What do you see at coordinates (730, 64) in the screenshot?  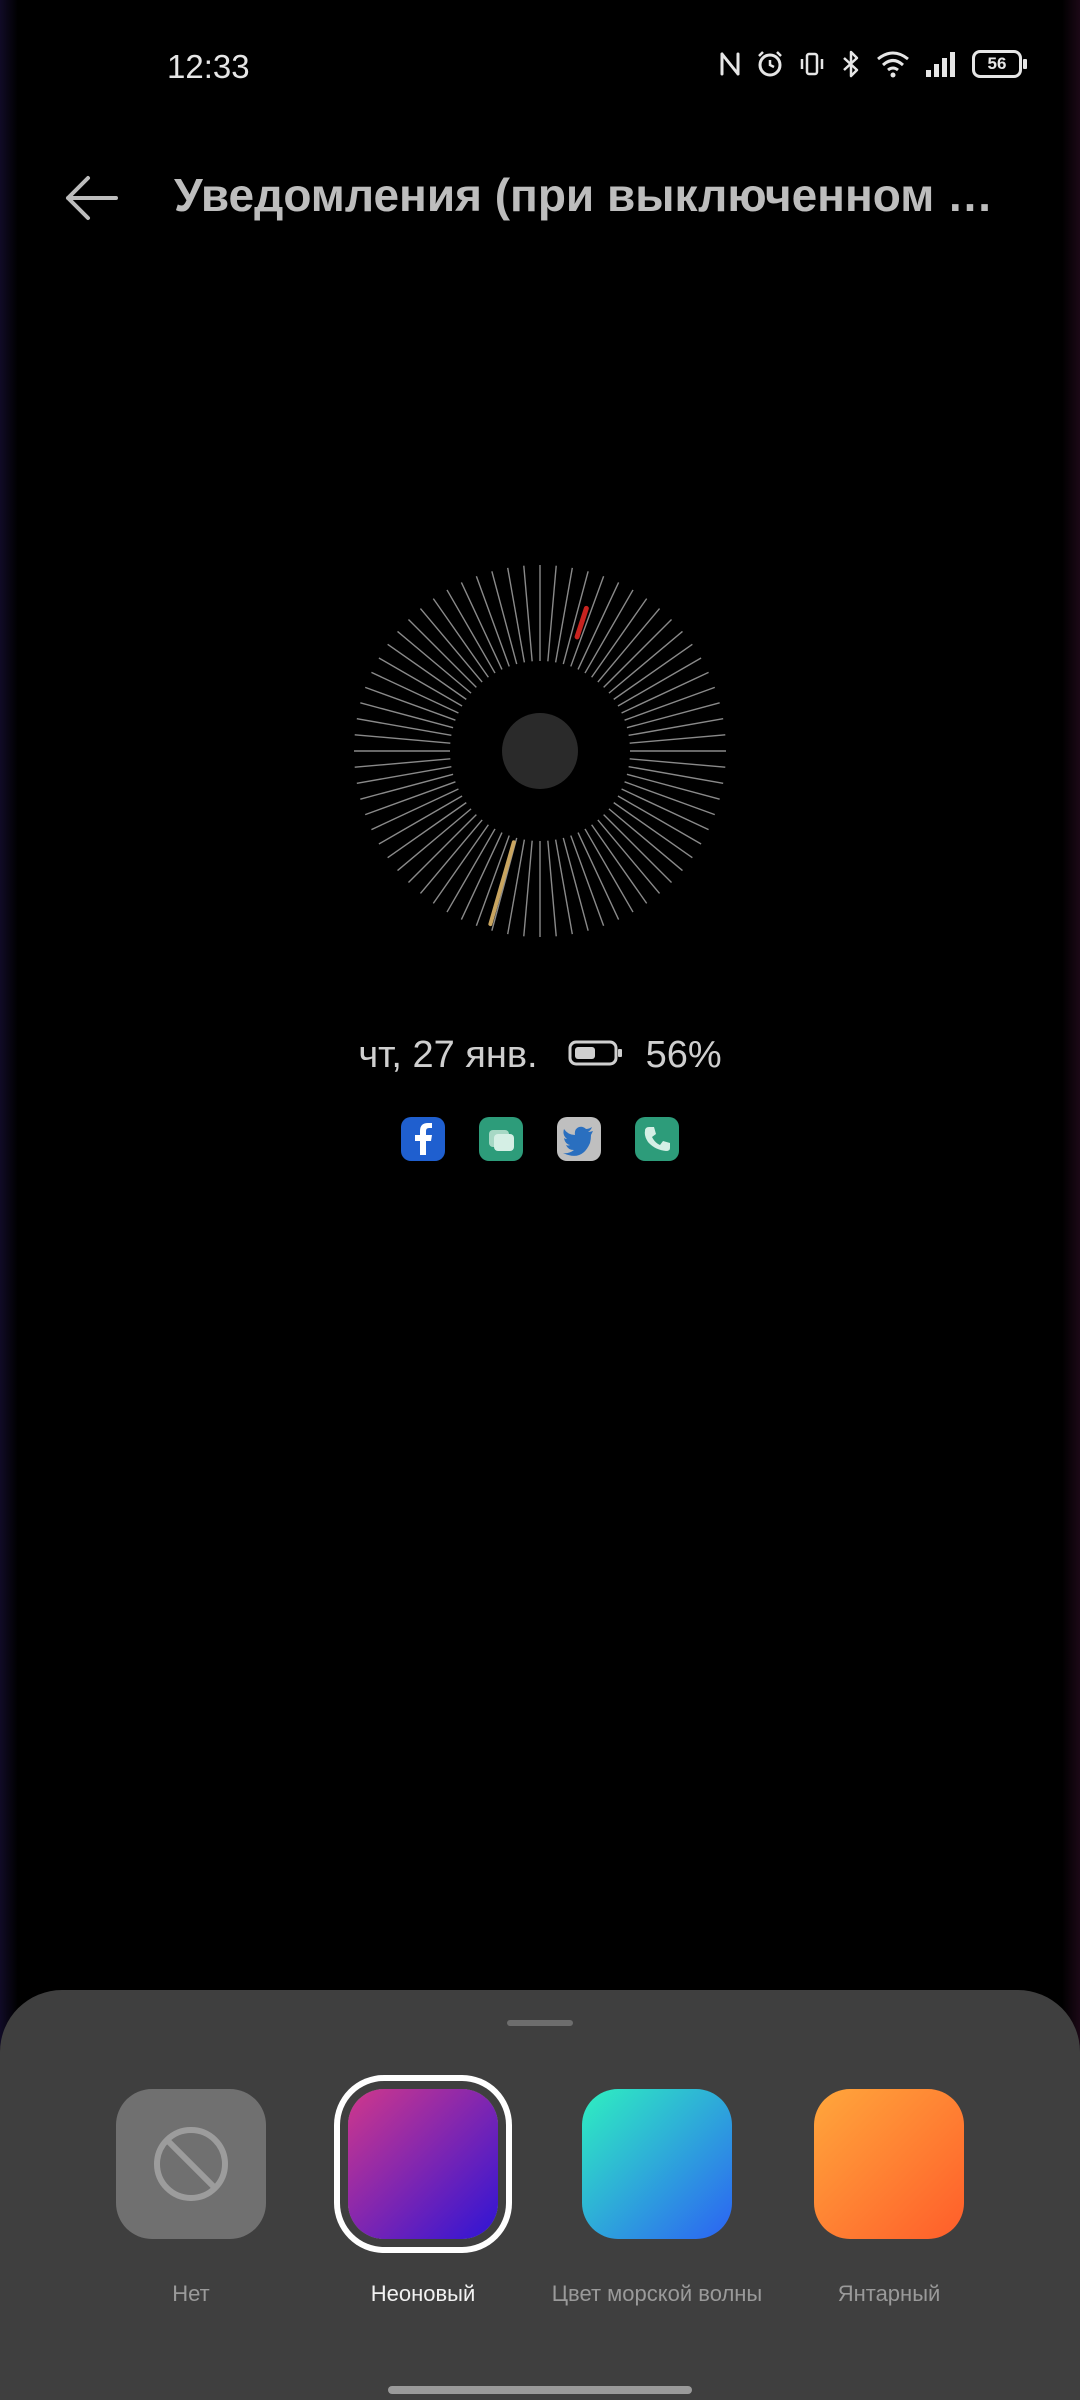 I see `nfc-icon` at bounding box center [730, 64].